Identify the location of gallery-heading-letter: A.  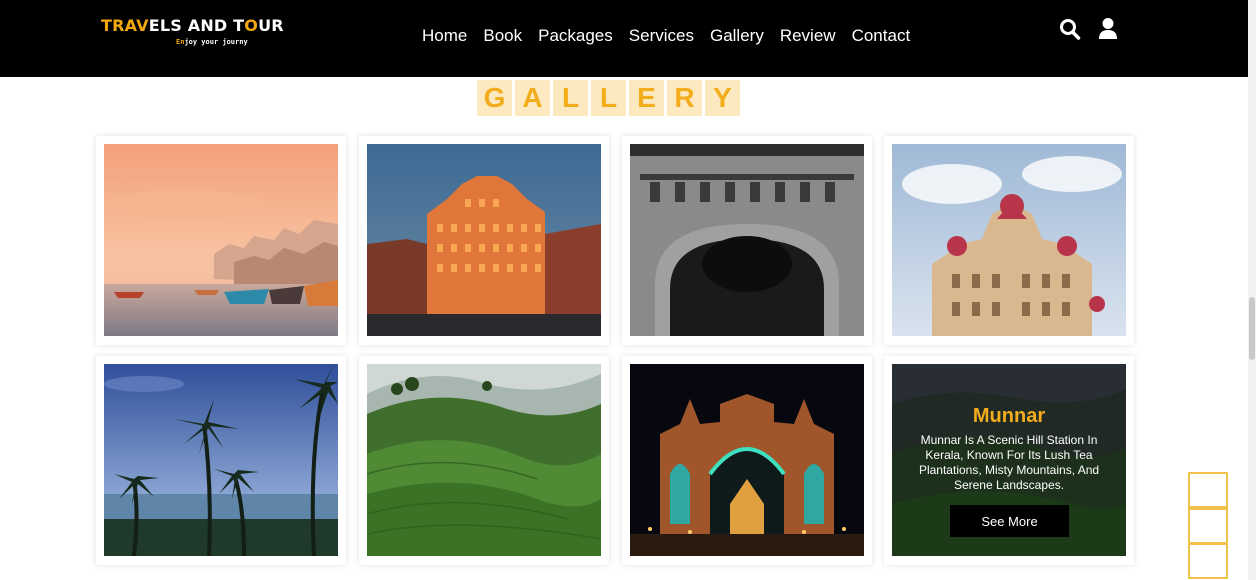
(532, 98).